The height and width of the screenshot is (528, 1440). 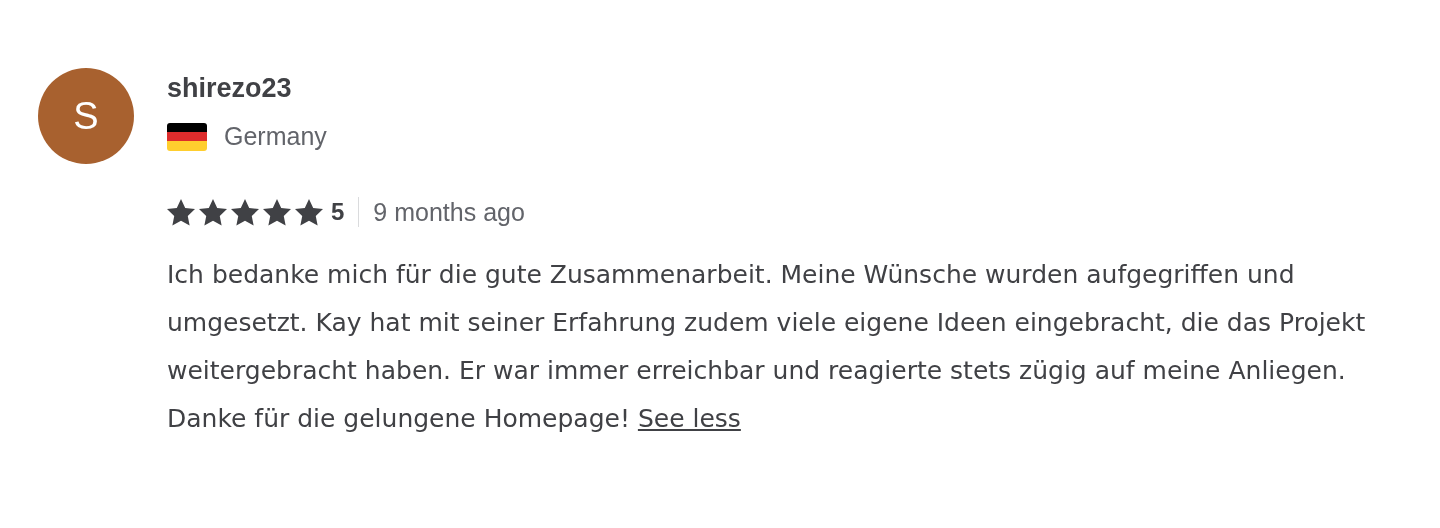 What do you see at coordinates (229, 88) in the screenshot?
I see `username: shirezo23` at bounding box center [229, 88].